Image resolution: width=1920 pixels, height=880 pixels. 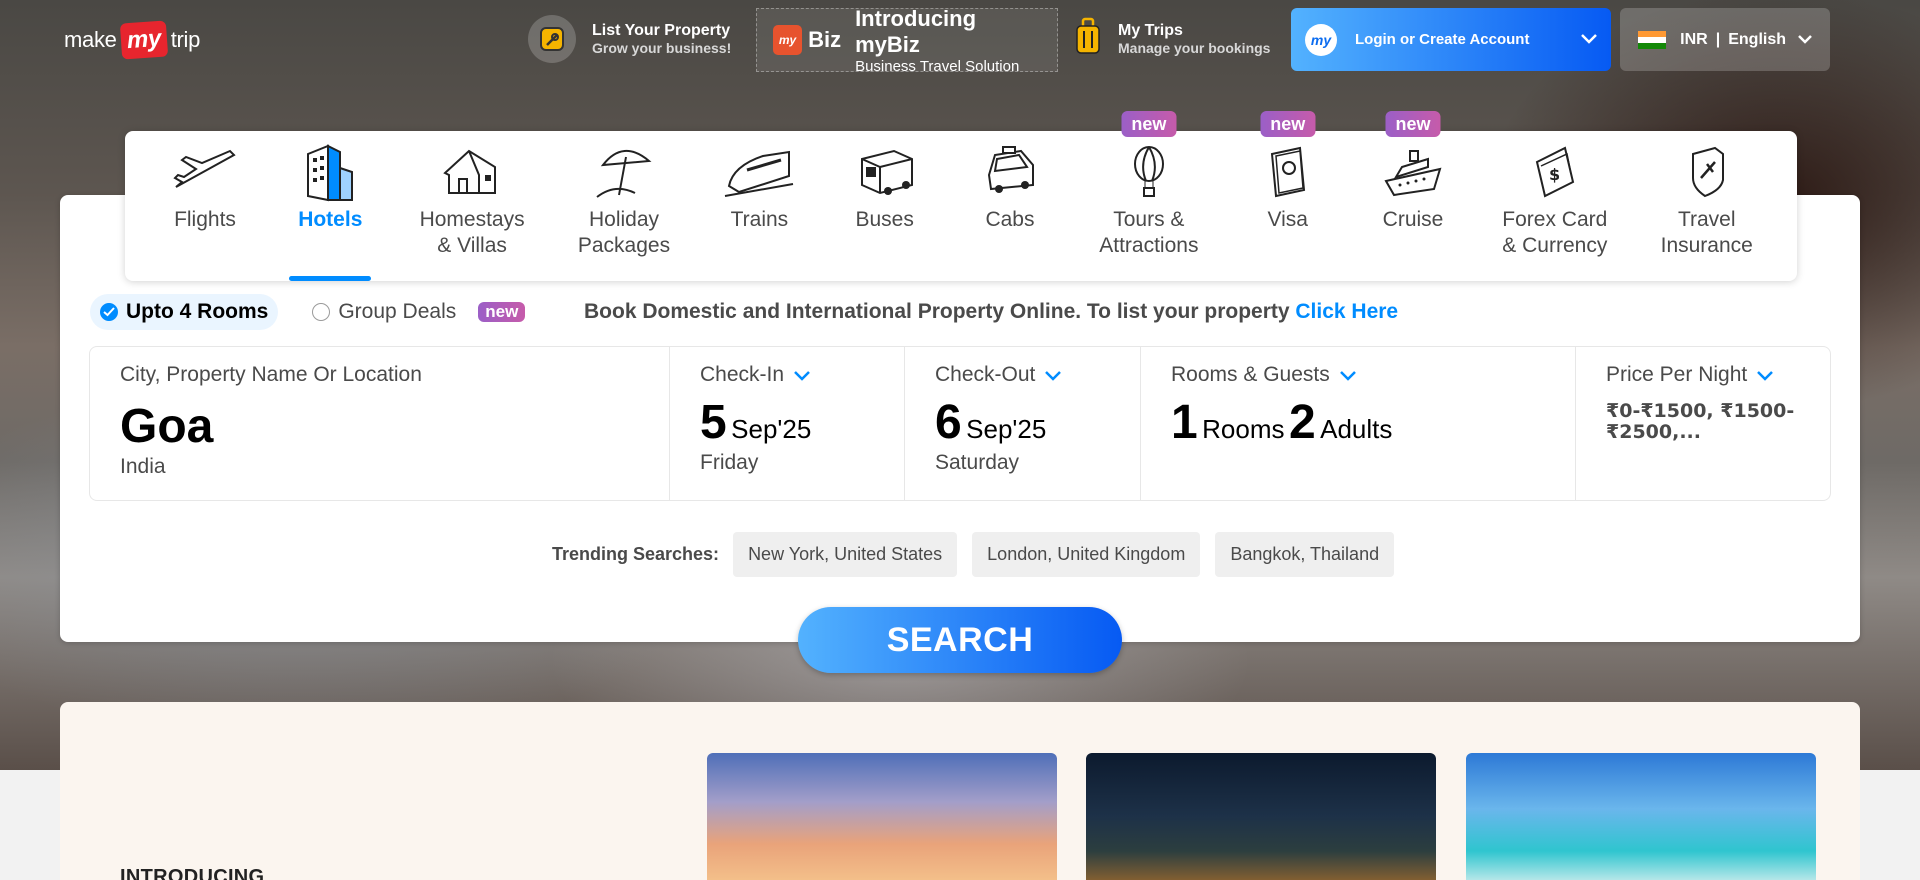 What do you see at coordinates (916, 31) in the screenshot?
I see `mybiz-title: Introducing myBiz` at bounding box center [916, 31].